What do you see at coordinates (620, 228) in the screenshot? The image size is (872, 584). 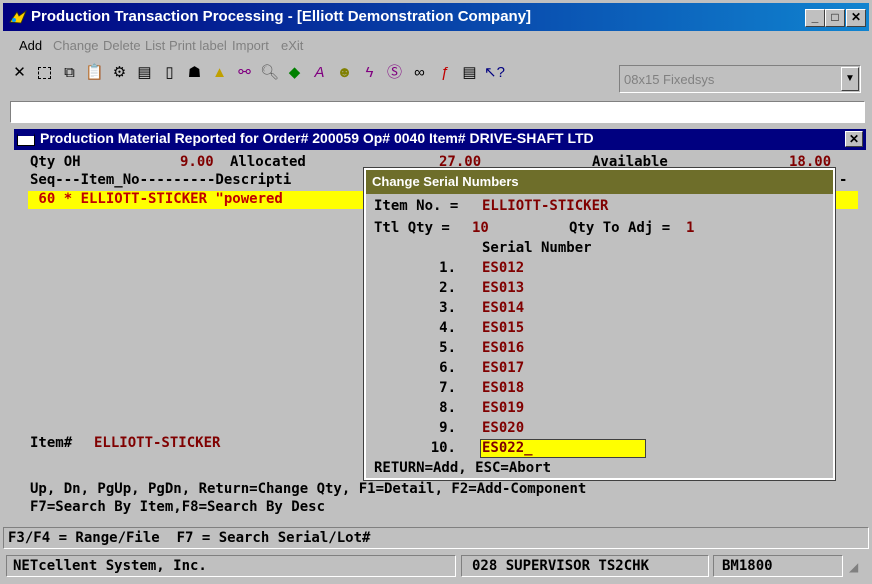 I see `qty-to-adj-label: Qty To Adj =` at bounding box center [620, 228].